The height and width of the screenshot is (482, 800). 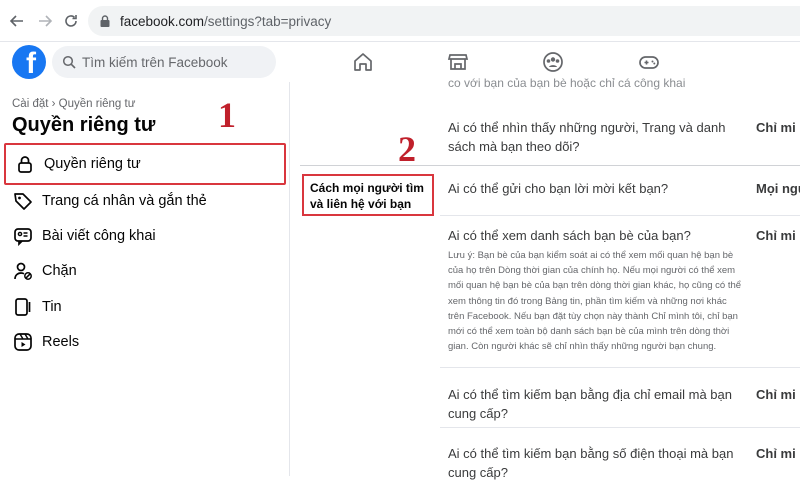 What do you see at coordinates (99, 236) in the screenshot?
I see `sidebar-item-label: Bài viết công khai` at bounding box center [99, 236].